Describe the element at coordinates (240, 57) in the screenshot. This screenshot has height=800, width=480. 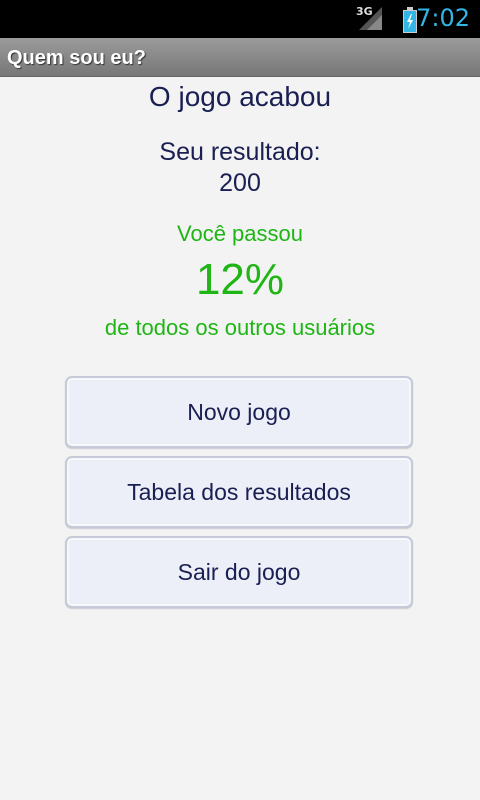
I see `title-bar: Quem sou eu?` at that location.